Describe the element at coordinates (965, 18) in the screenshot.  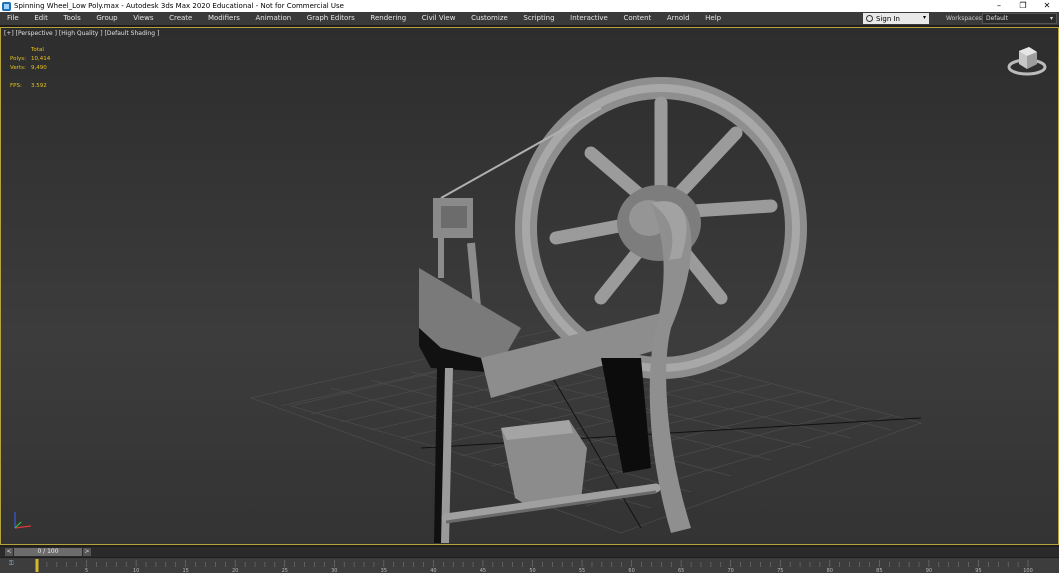
I see `workspaces-label: Workspaces:` at that location.